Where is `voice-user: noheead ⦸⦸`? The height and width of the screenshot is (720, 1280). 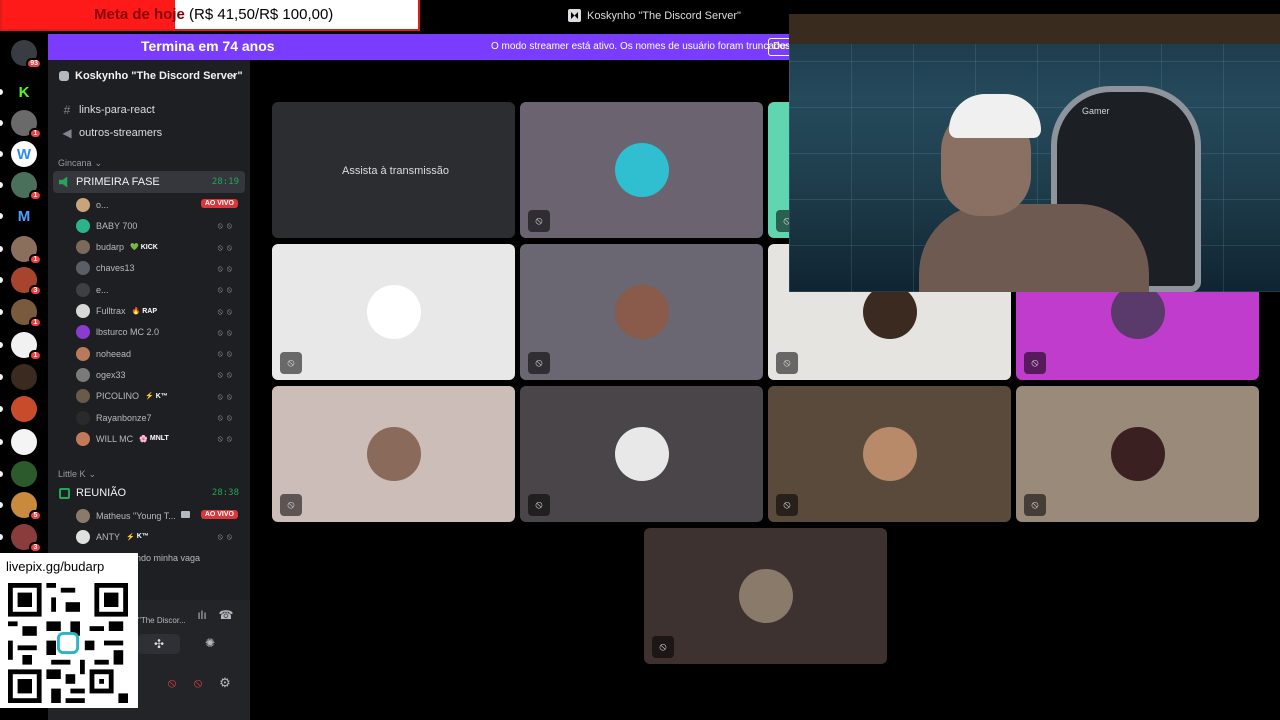 voice-user: noheead ⦸⦸ is located at coordinates (159, 353).